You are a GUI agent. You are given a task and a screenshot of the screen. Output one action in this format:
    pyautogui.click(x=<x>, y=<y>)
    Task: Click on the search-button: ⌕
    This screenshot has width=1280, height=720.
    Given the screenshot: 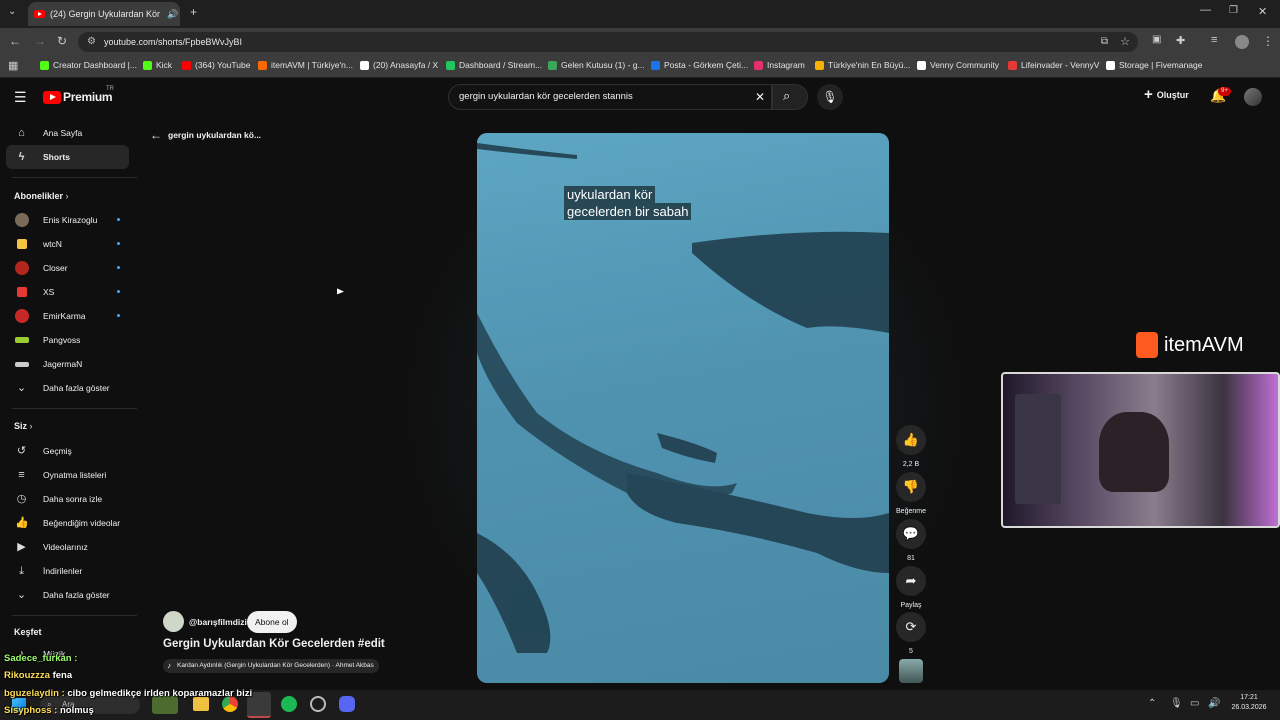 What is the action you would take?
    pyautogui.click(x=790, y=97)
    